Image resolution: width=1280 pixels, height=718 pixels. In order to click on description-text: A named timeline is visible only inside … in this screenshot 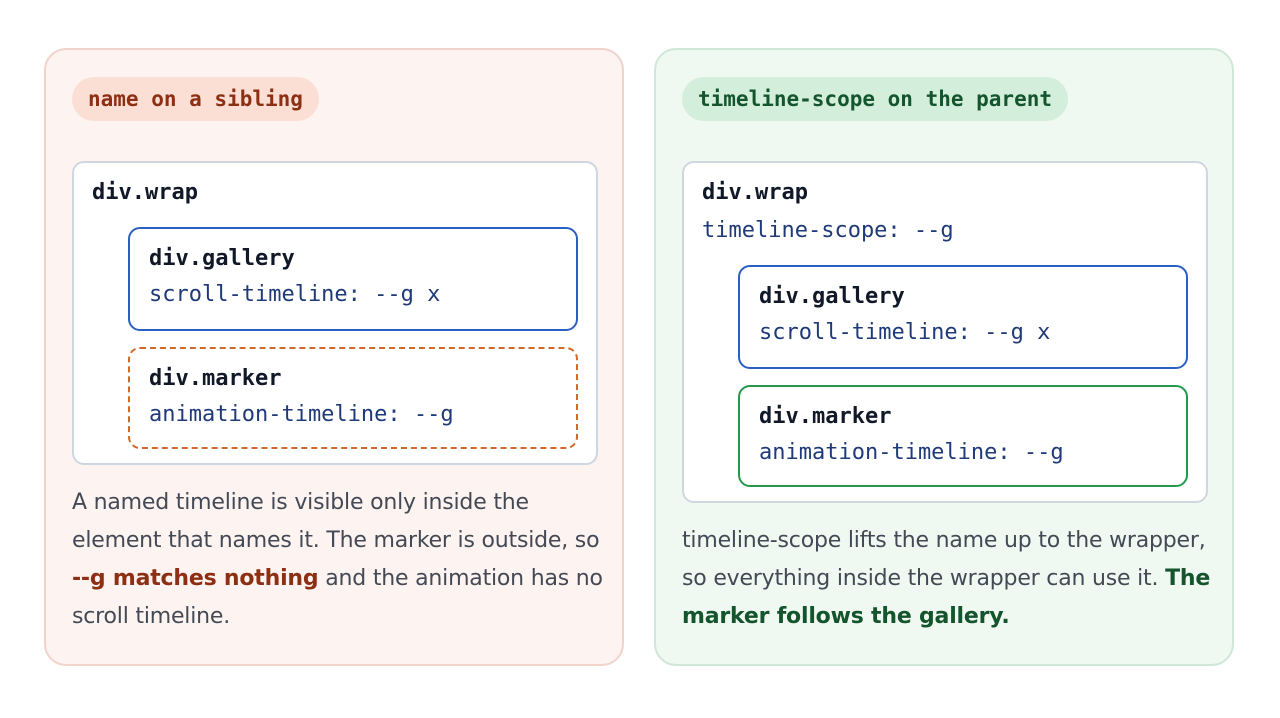, I will do `click(336, 521)`.